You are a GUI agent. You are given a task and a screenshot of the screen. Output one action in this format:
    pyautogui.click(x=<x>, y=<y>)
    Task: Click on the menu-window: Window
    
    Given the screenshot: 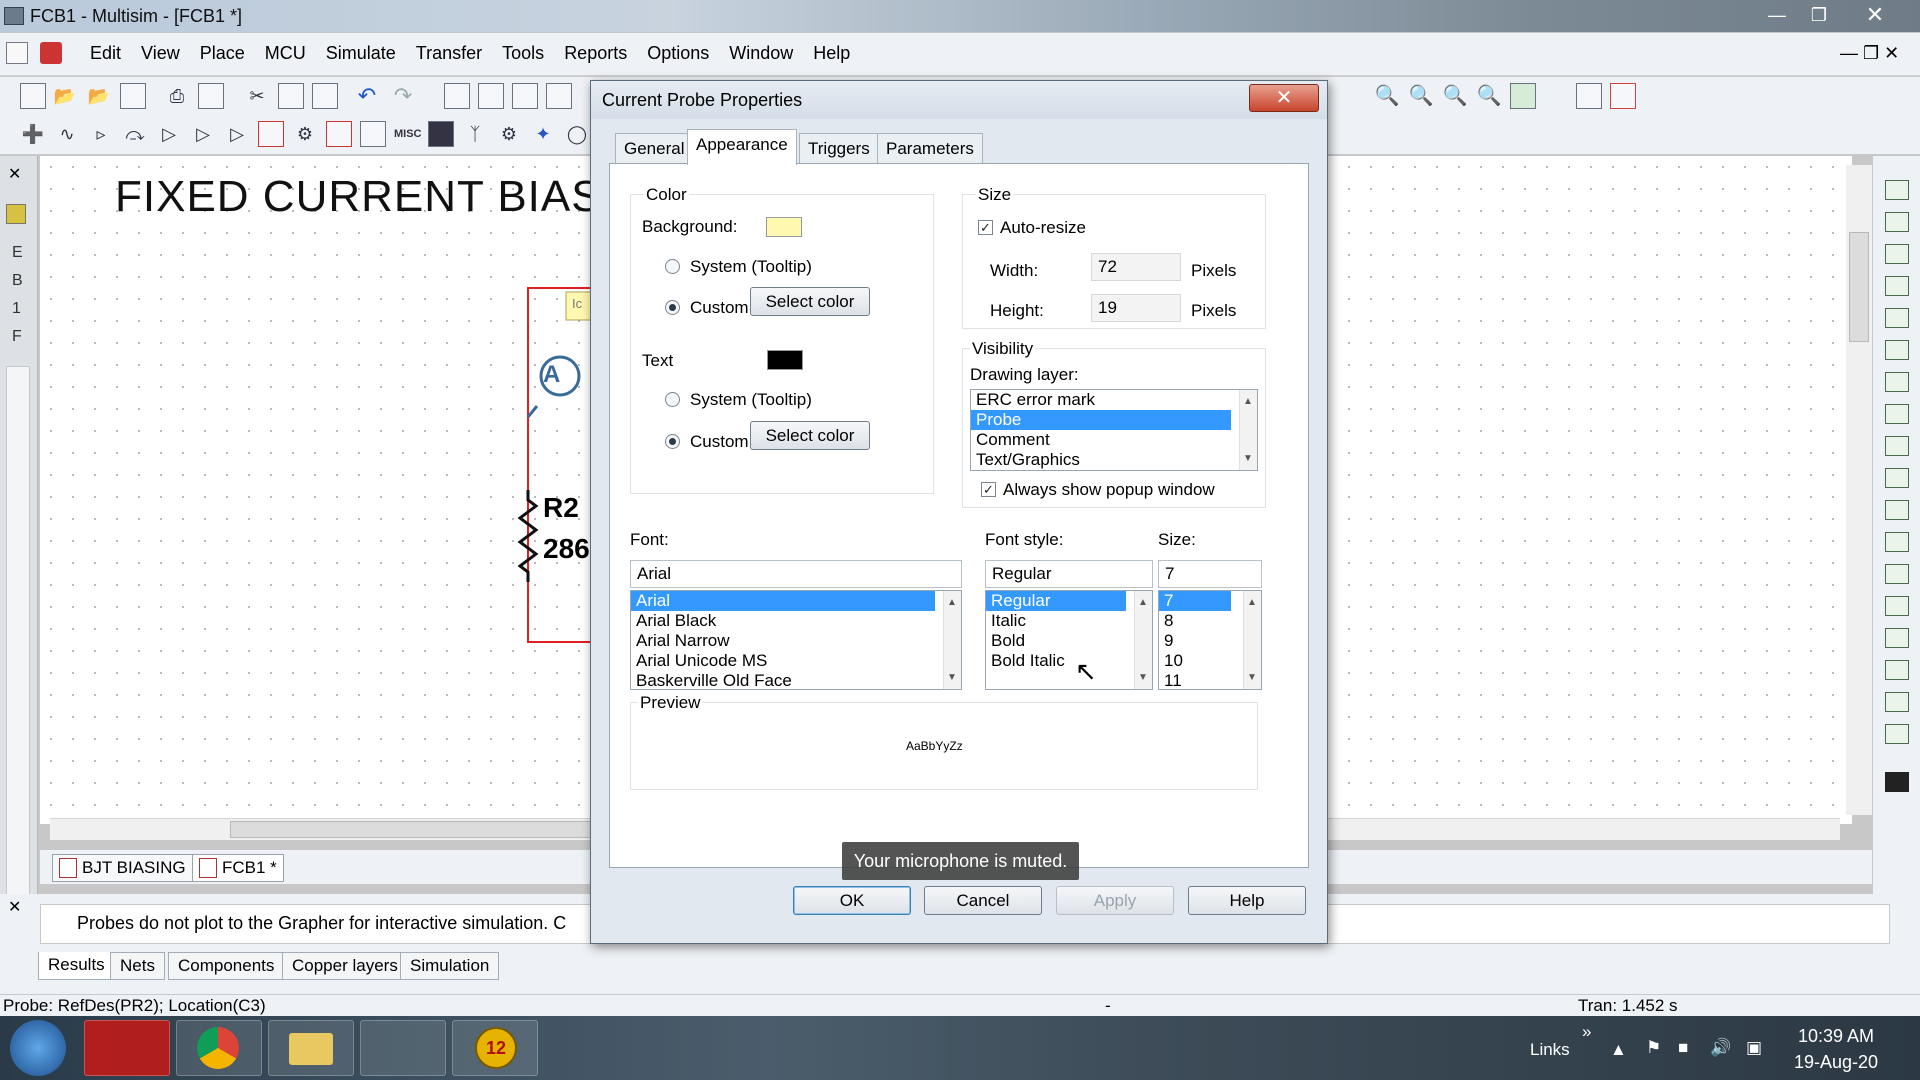 What is the action you would take?
    pyautogui.click(x=761, y=53)
    